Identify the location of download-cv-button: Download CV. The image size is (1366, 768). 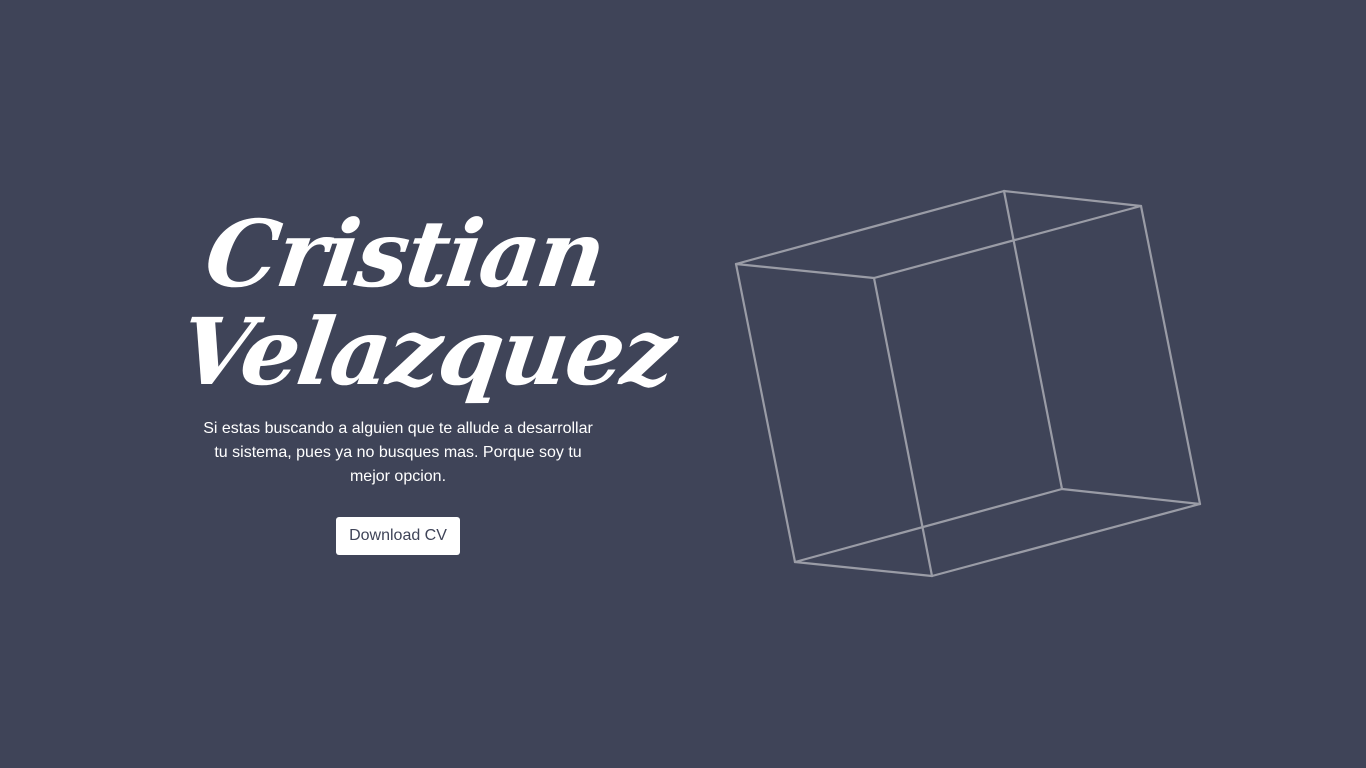
(398, 536).